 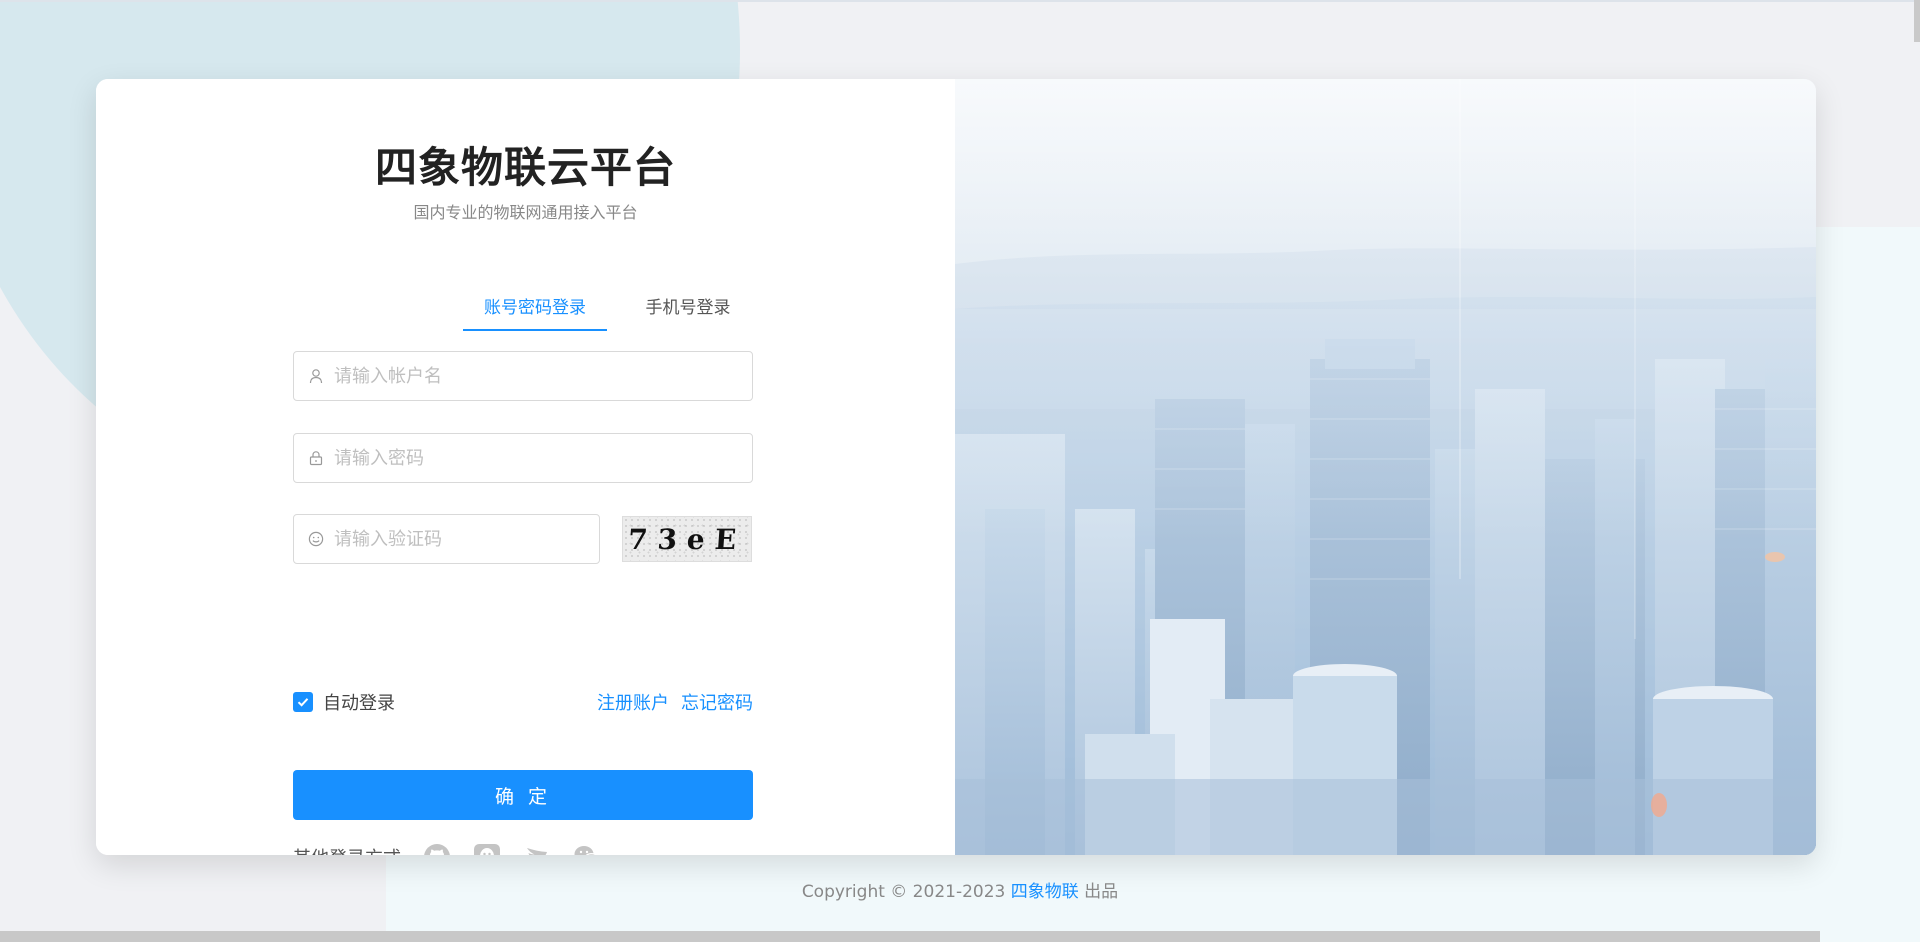 What do you see at coordinates (437, 848) in the screenshot?
I see `github-icon` at bounding box center [437, 848].